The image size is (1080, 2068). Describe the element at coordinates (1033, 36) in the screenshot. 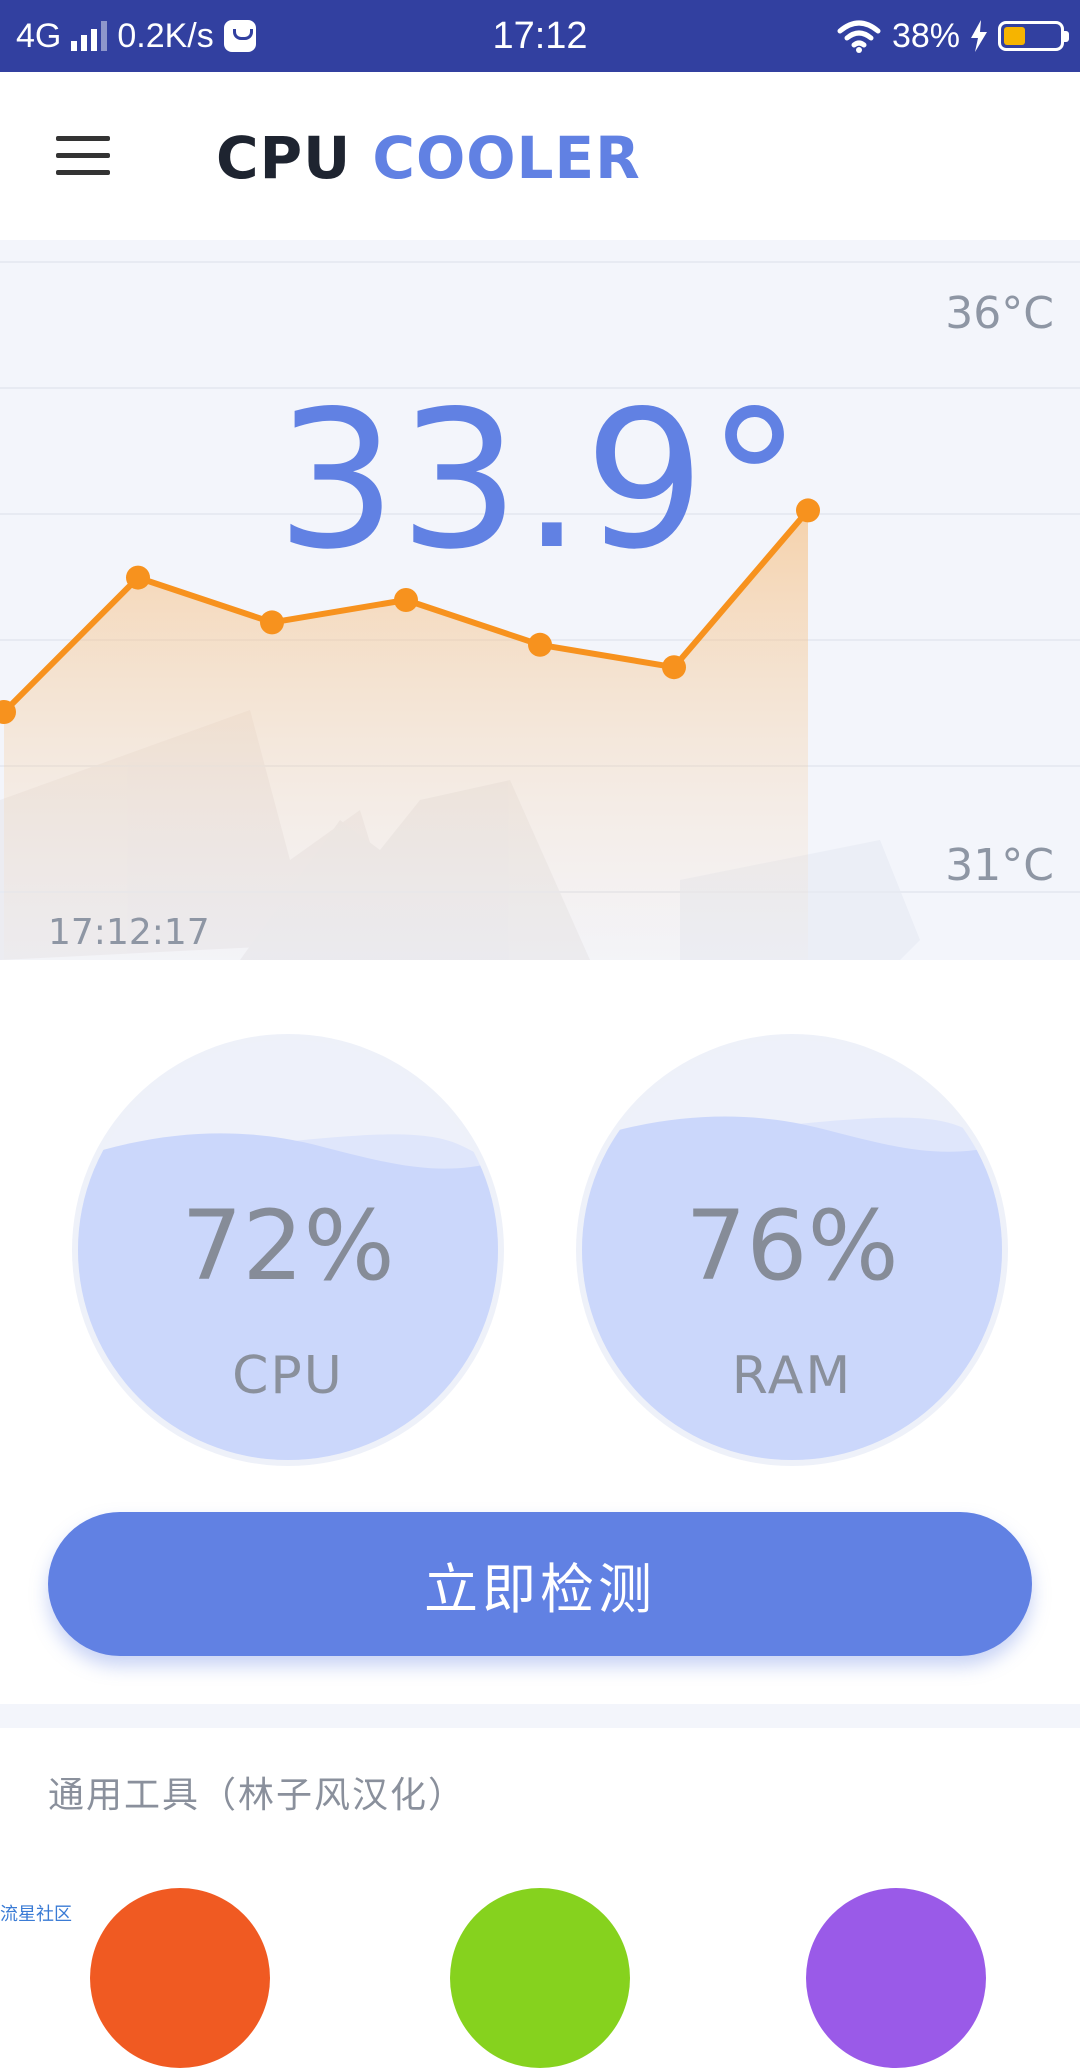

I see `battery-icon` at that location.